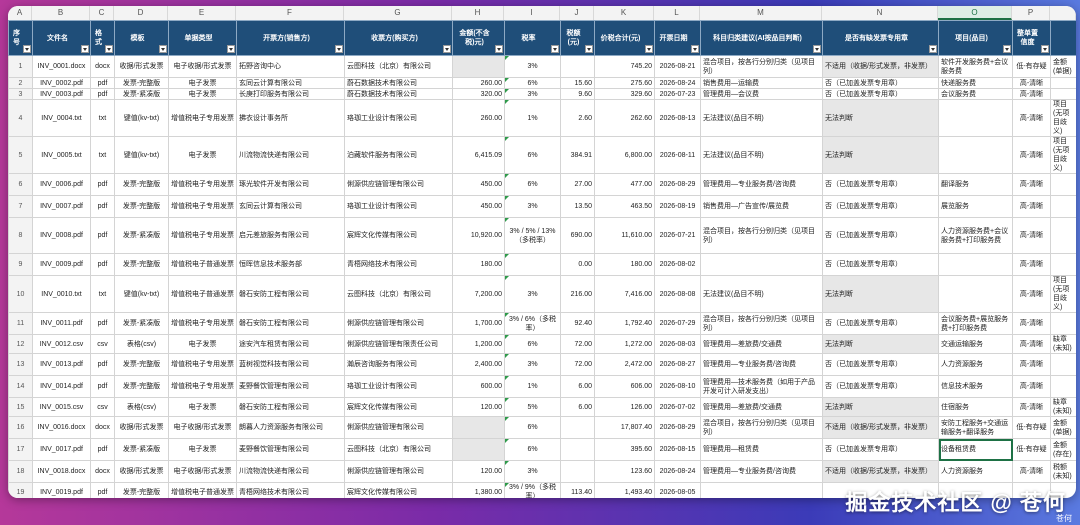 Image resolution: width=1080 pixels, height=525 pixels. Describe the element at coordinates (624, 386) in the screenshot. I see `cell-total: 606.00` at that location.